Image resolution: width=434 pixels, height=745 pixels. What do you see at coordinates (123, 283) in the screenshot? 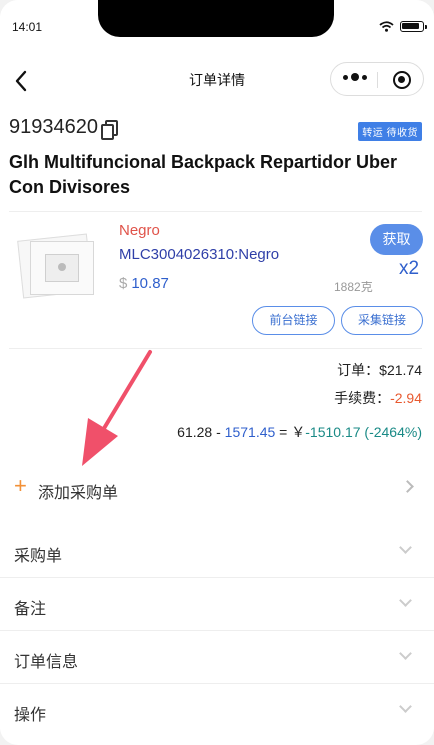
I see `currency-symbol: $` at bounding box center [123, 283].